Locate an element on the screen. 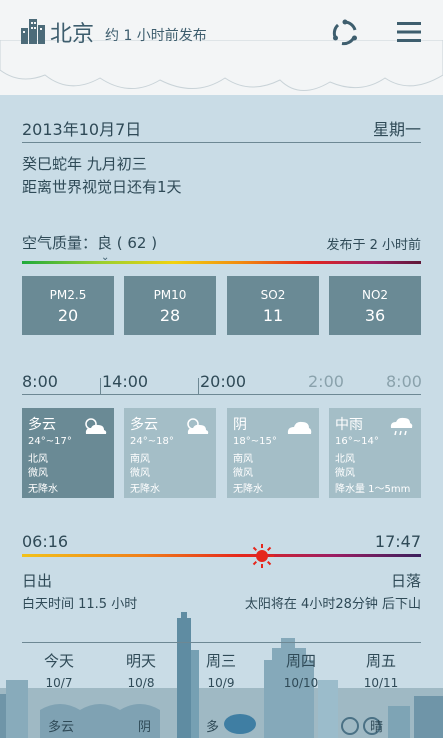  menu-icon is located at coordinates (409, 32).